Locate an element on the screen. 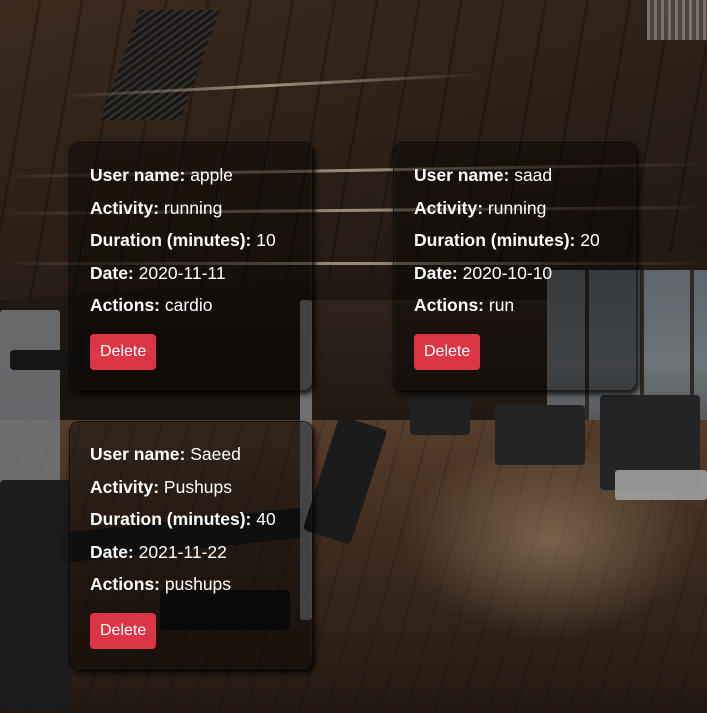 Image resolution: width=707 pixels, height=713 pixels. date-row: Date: 2020-11-11 is located at coordinates (191, 273).